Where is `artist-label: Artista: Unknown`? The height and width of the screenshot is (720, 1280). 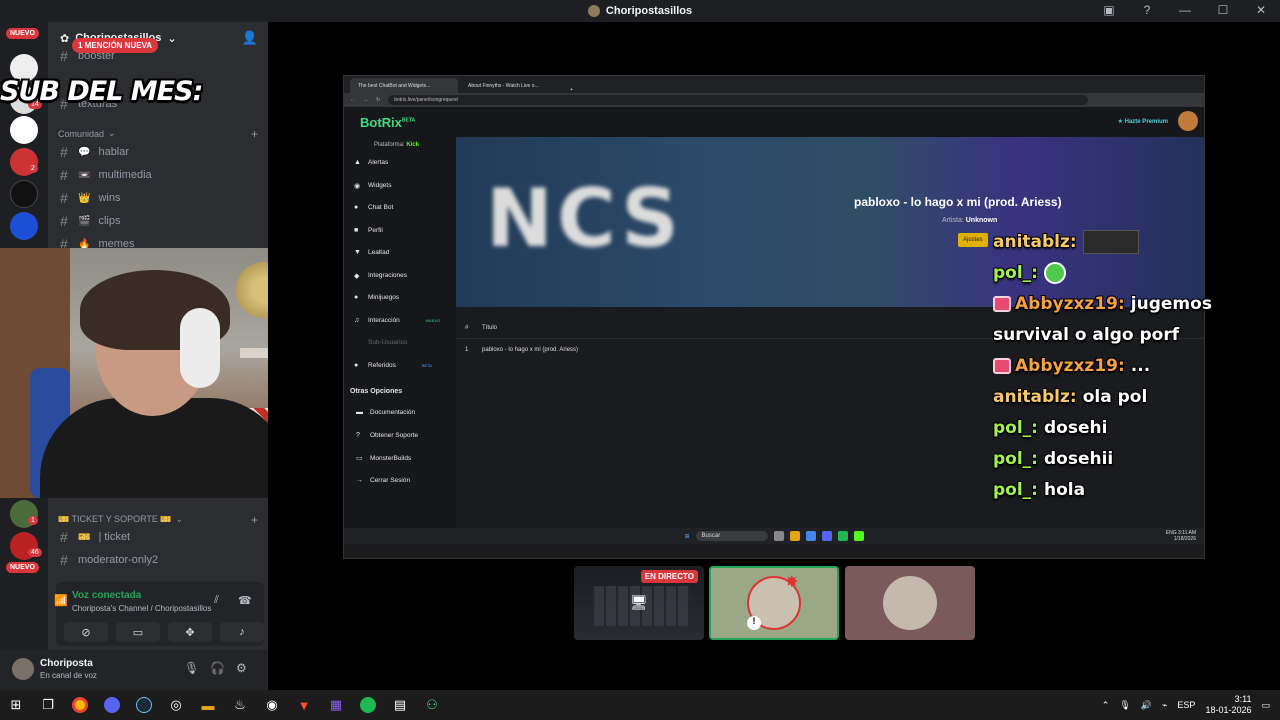
artist-label: Artista: Unknown is located at coordinates (970, 220).